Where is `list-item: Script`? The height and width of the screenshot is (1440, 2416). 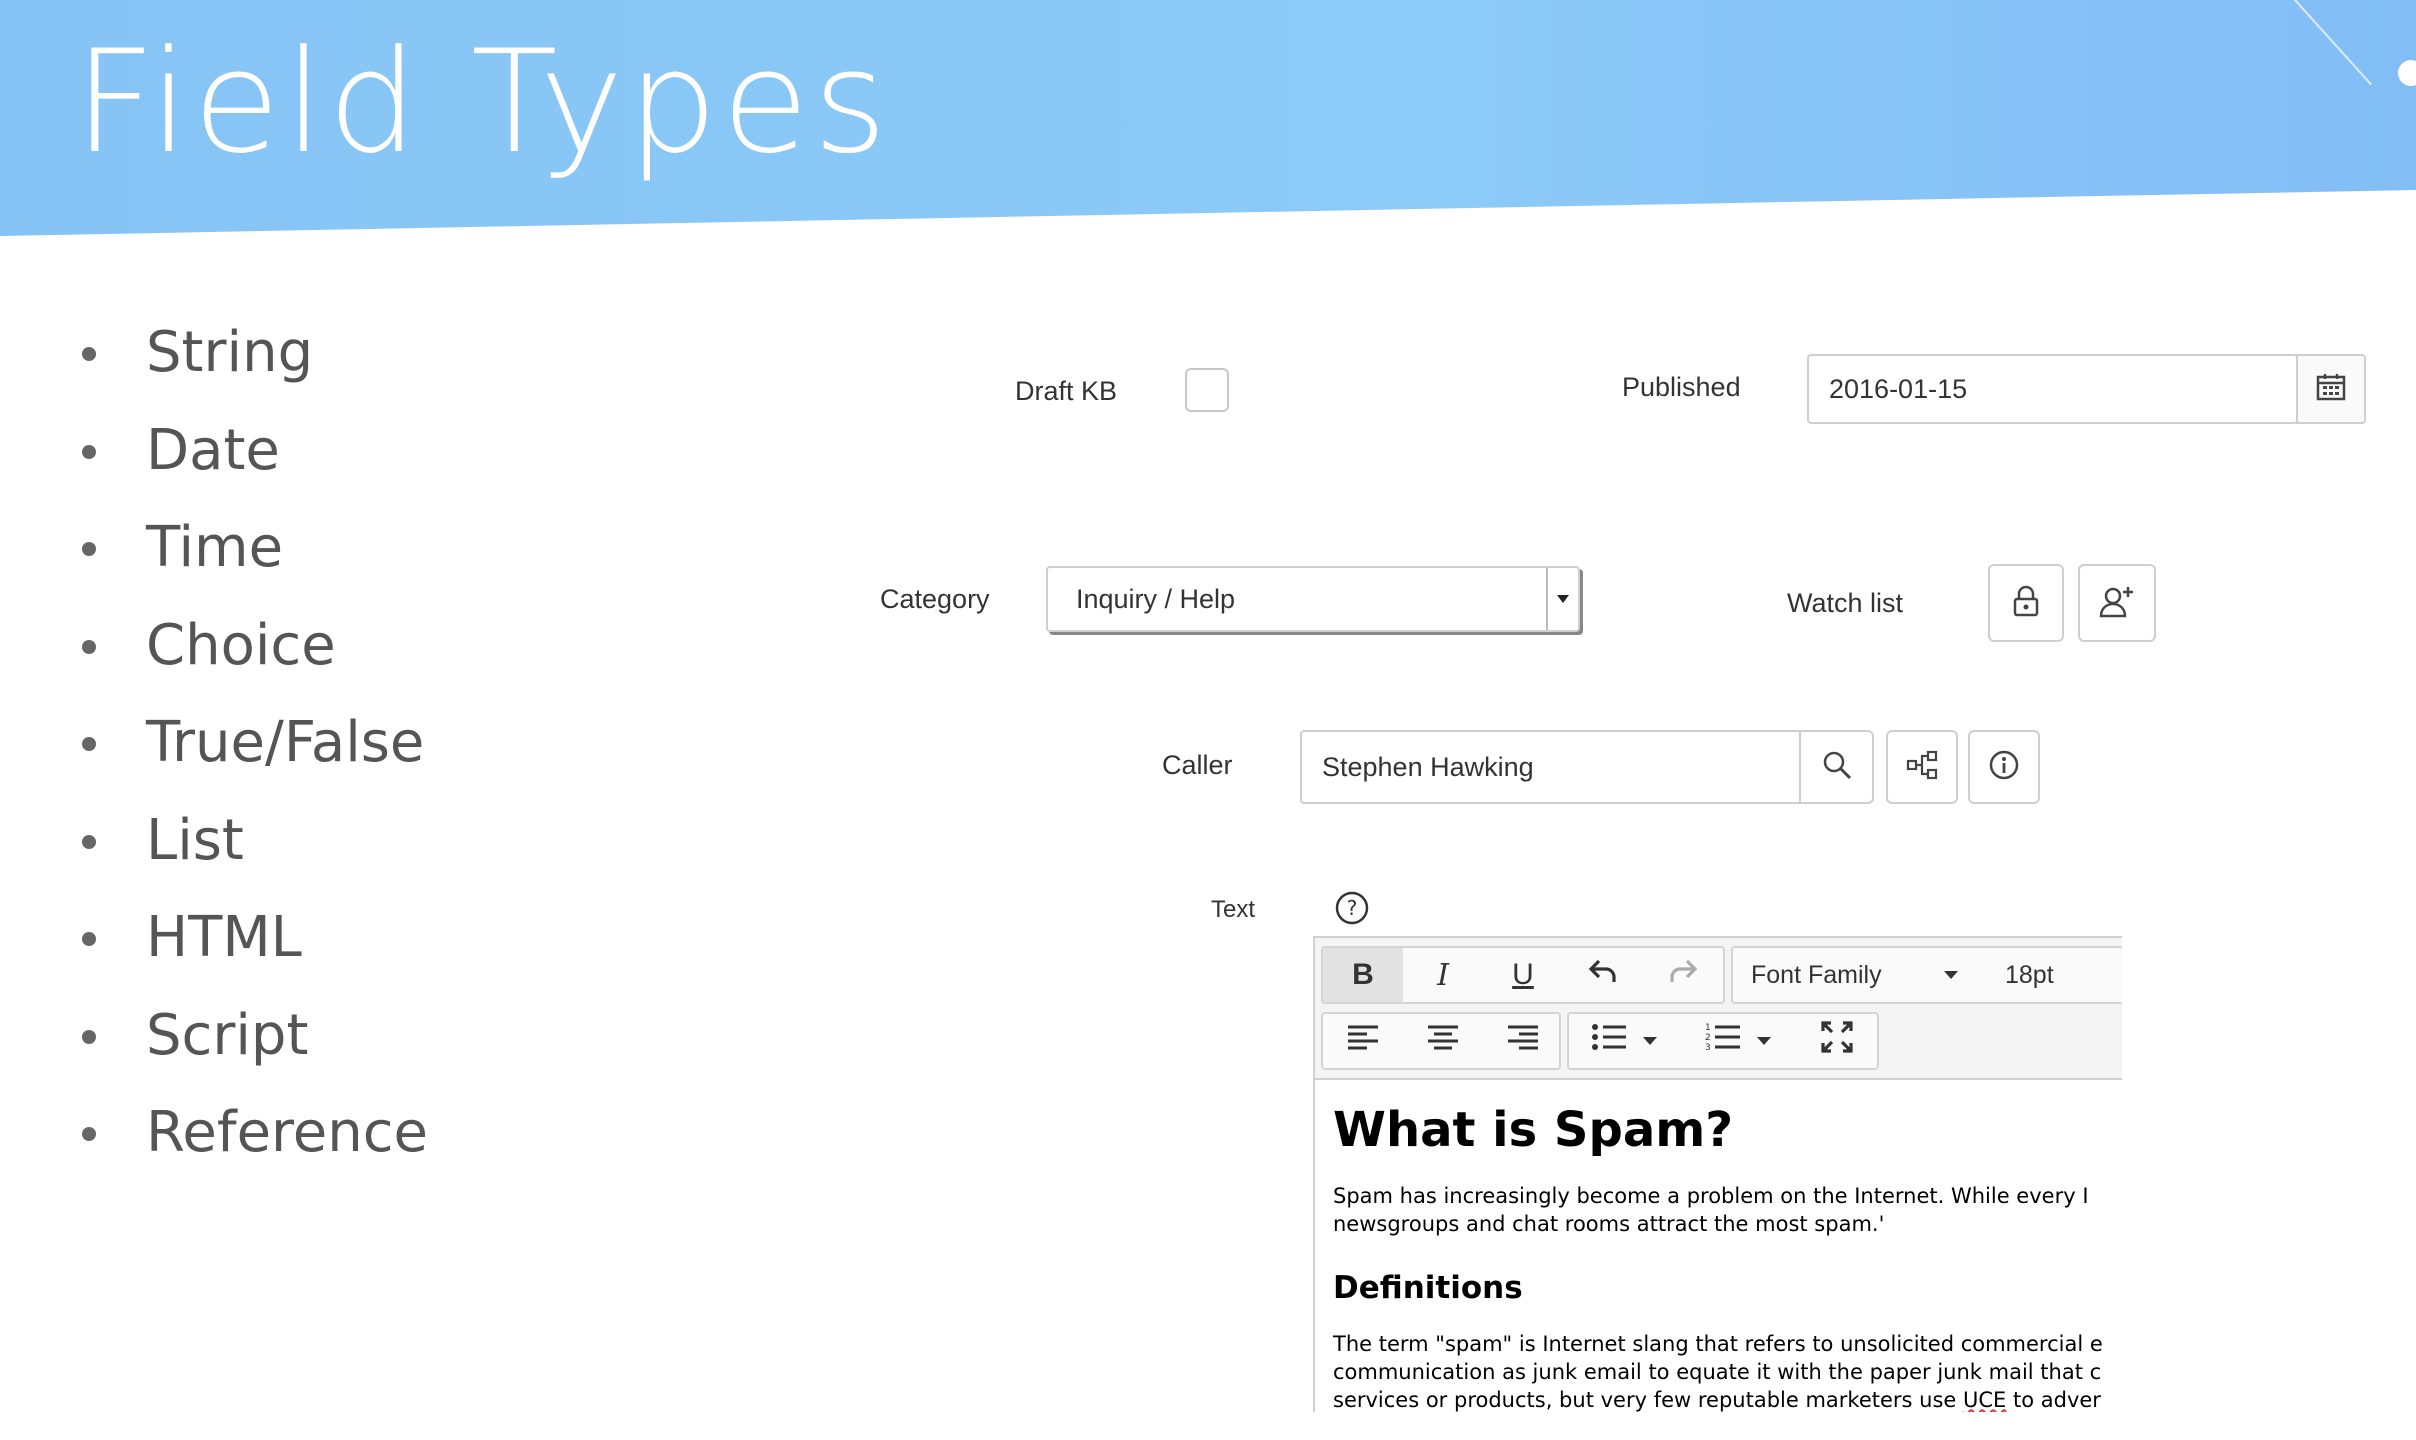 list-item: Script is located at coordinates (254, 1050).